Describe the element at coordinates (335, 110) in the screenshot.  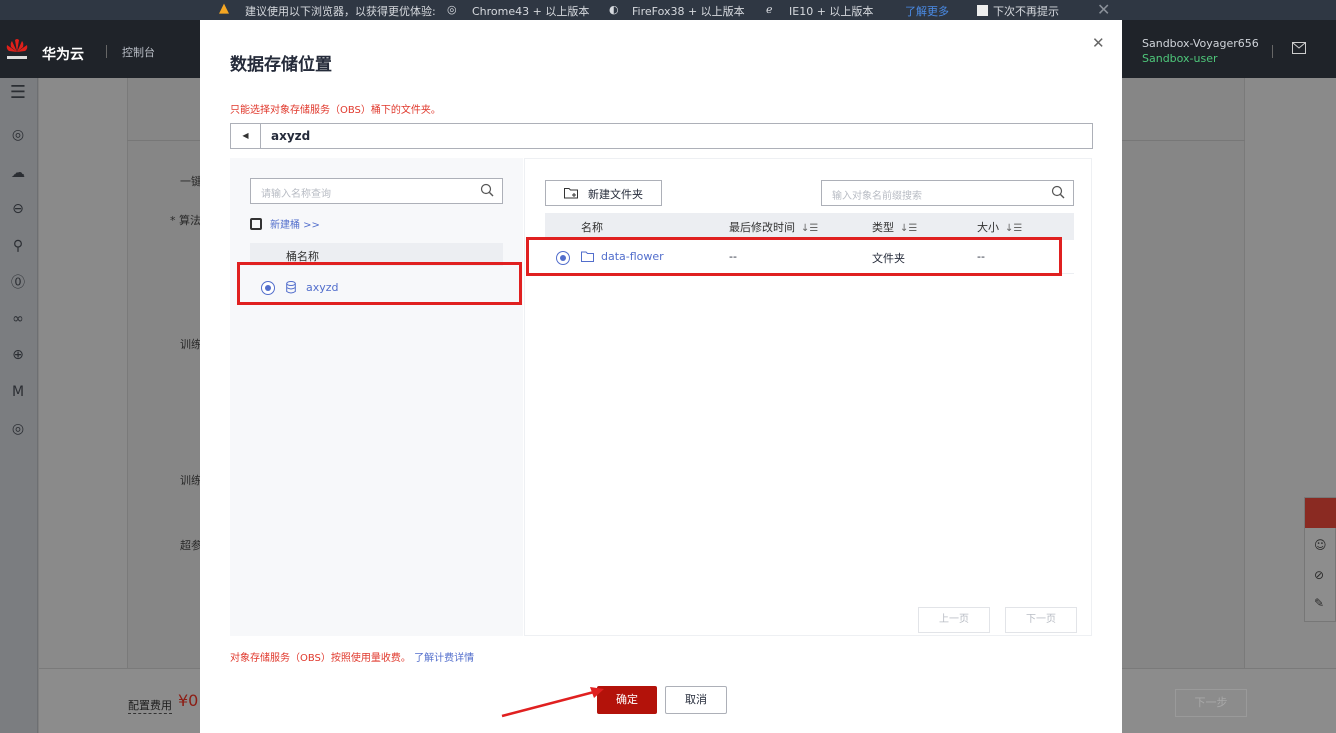
I see `dialog-hint: 只能选择对象存储服务（OBS）桶下的文件夹。` at that location.